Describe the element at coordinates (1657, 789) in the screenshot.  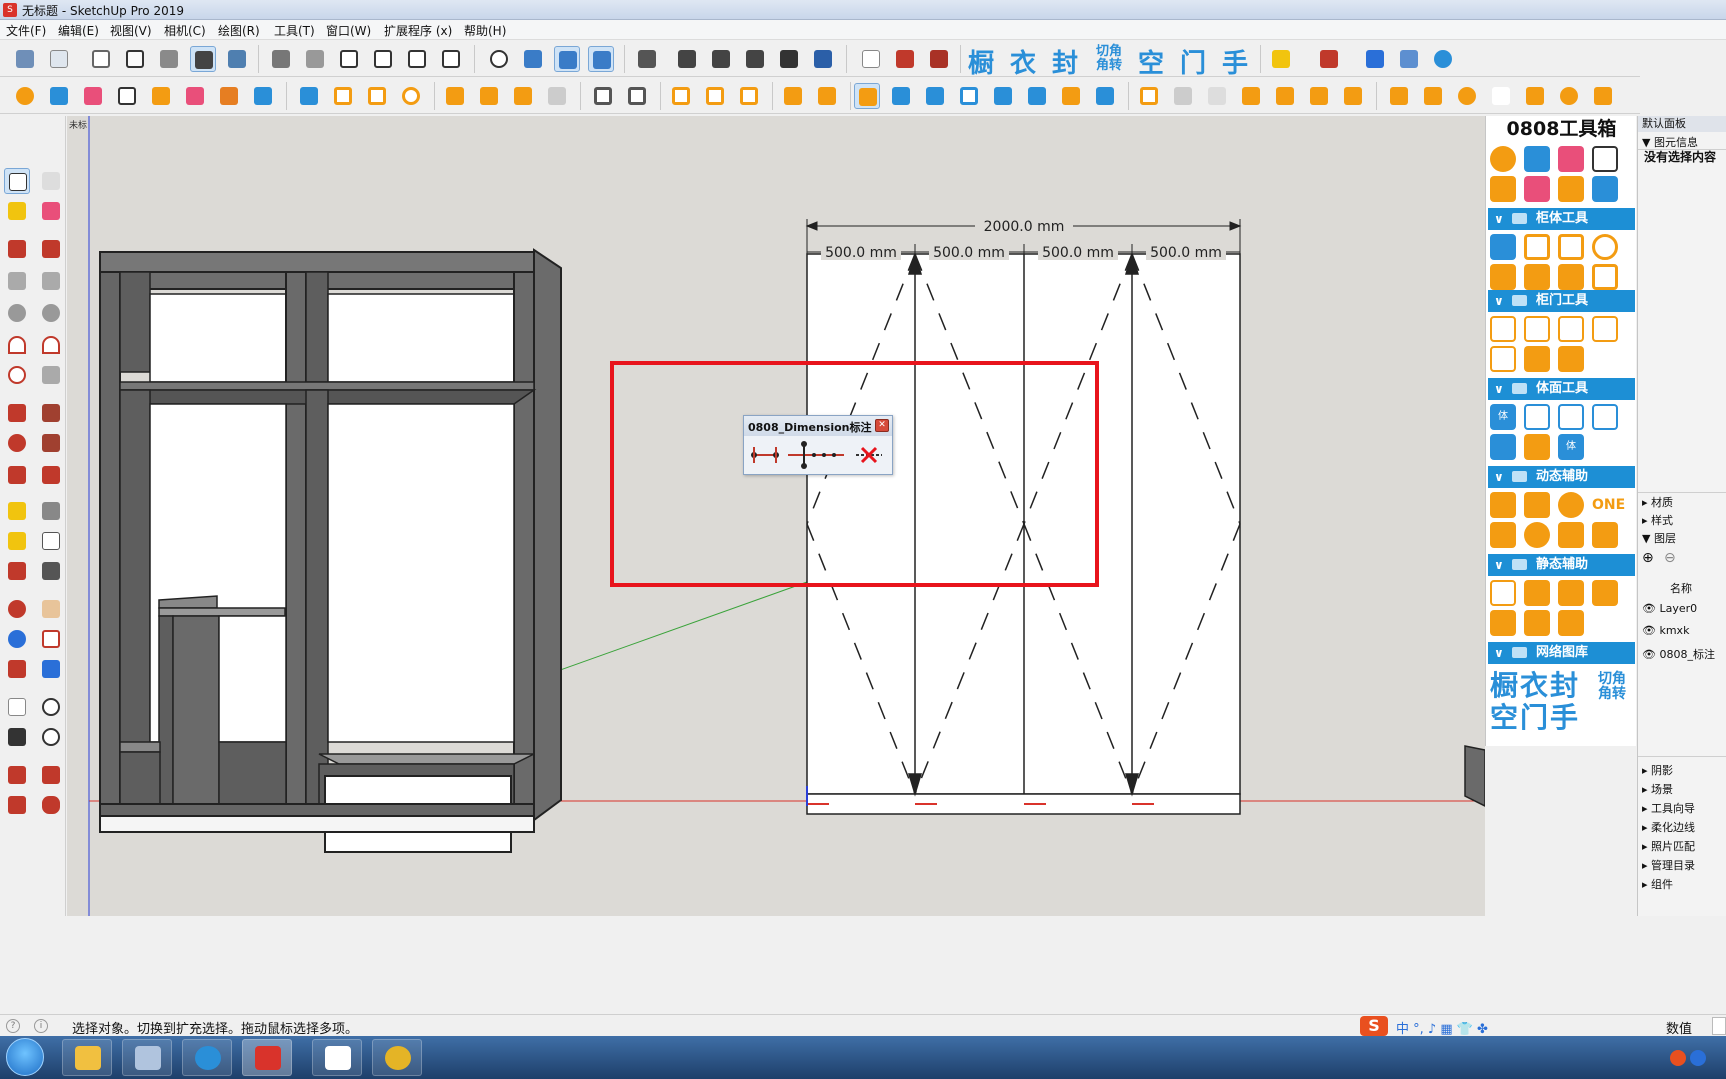
I see `scenes-section: ▸ 场景` at that location.